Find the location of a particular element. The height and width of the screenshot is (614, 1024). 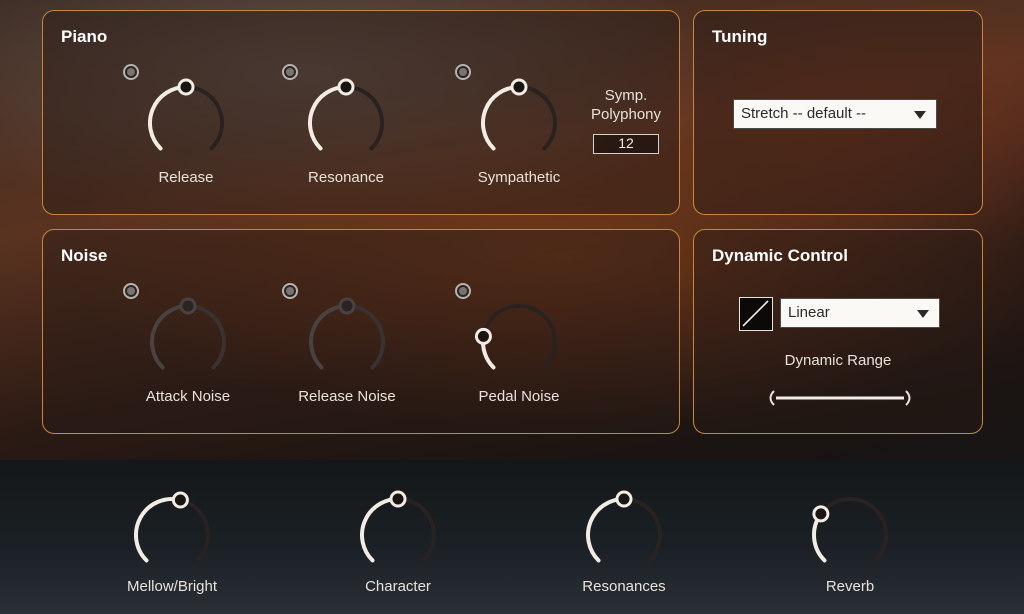

release-knob is located at coordinates (186, 121).